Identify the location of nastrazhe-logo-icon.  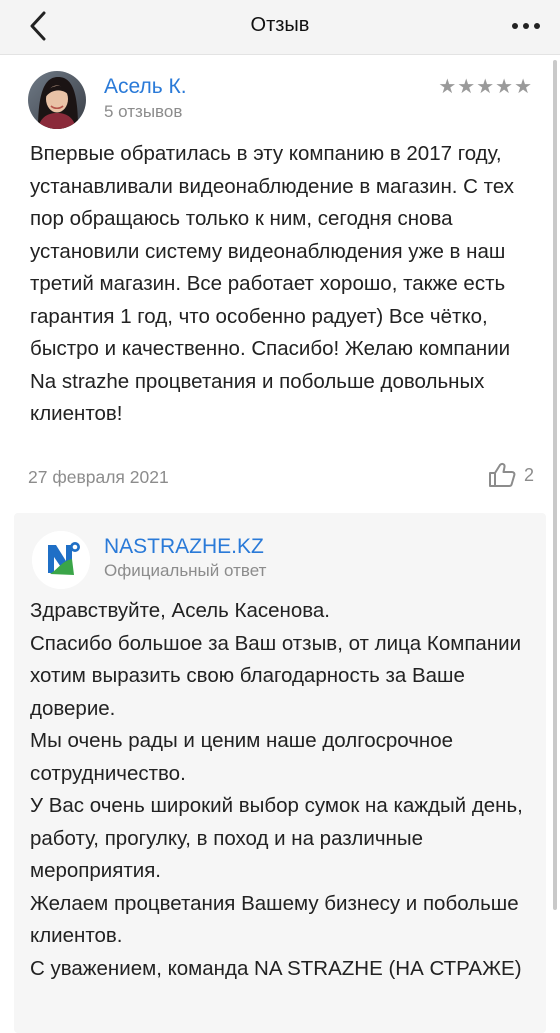
(61, 560).